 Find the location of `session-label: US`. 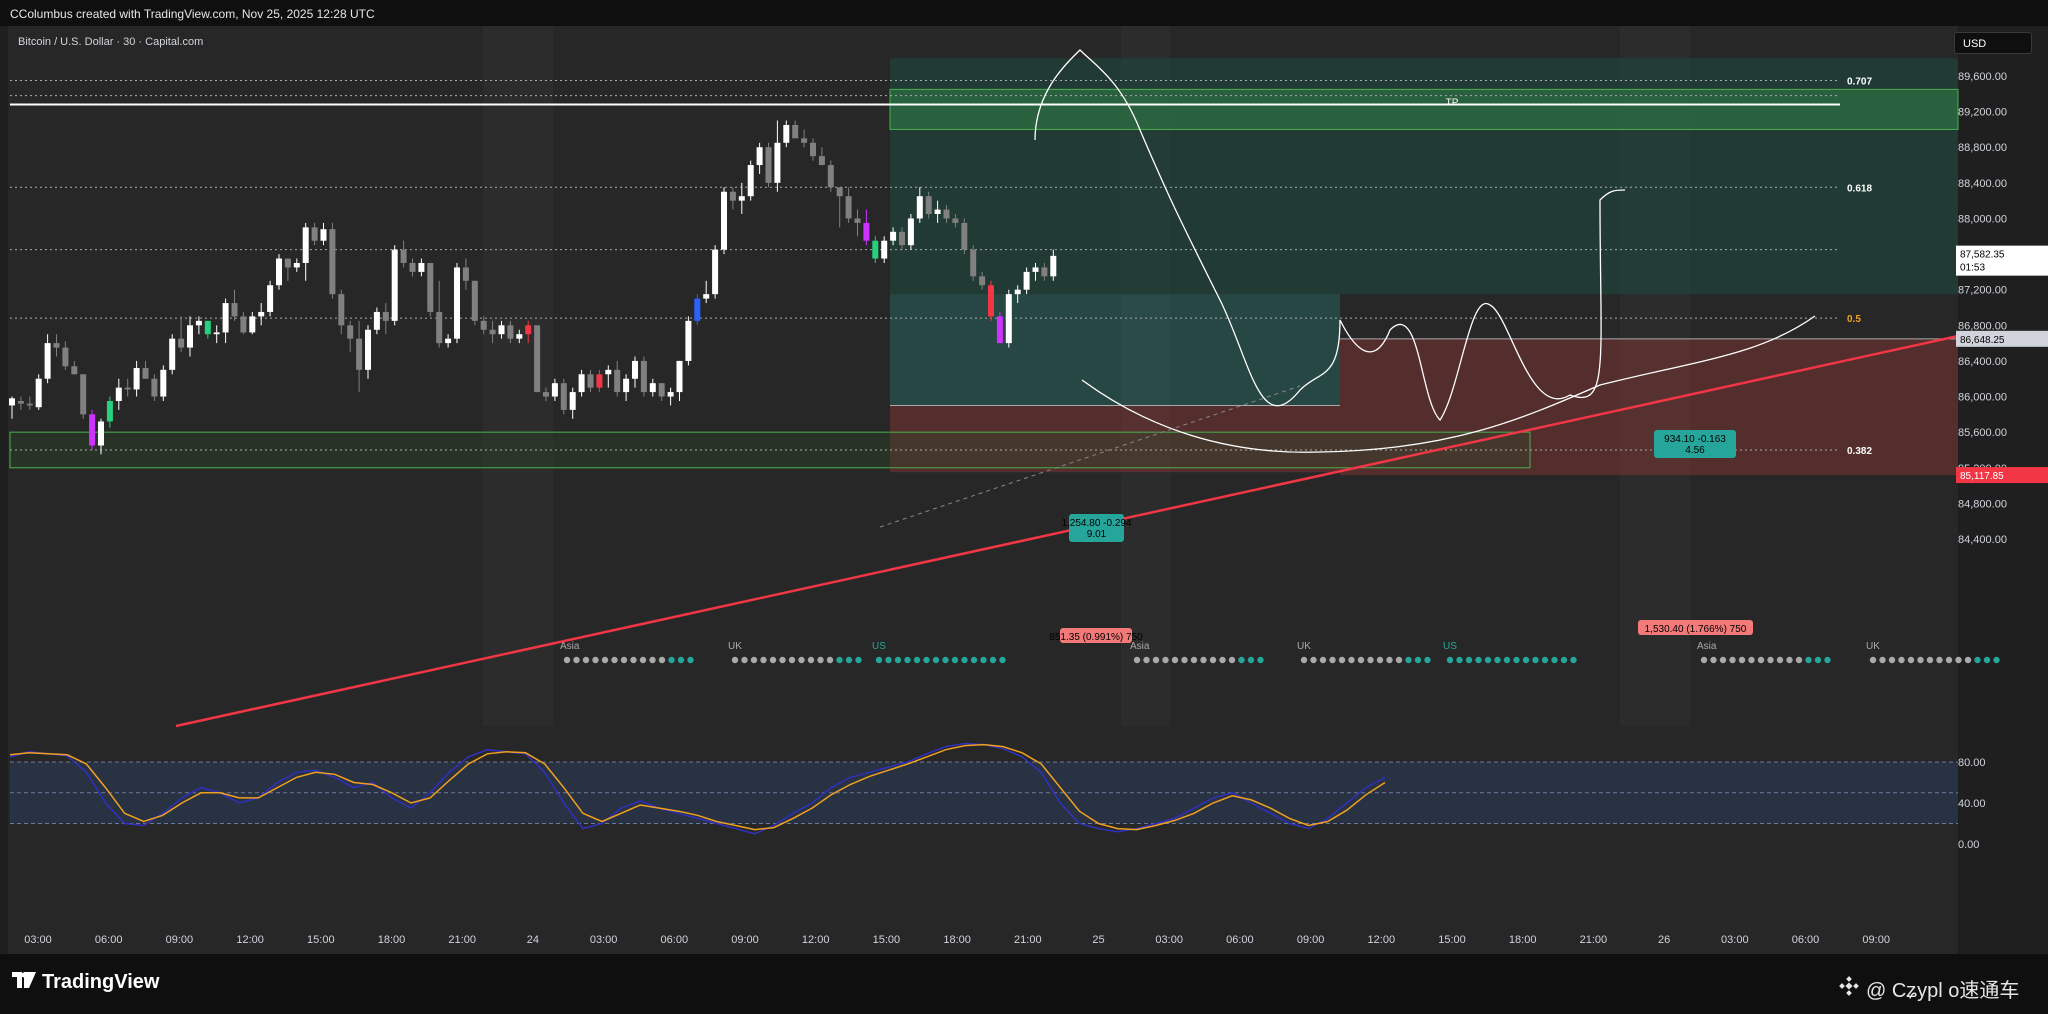

session-label: US is located at coordinates (1450, 646).